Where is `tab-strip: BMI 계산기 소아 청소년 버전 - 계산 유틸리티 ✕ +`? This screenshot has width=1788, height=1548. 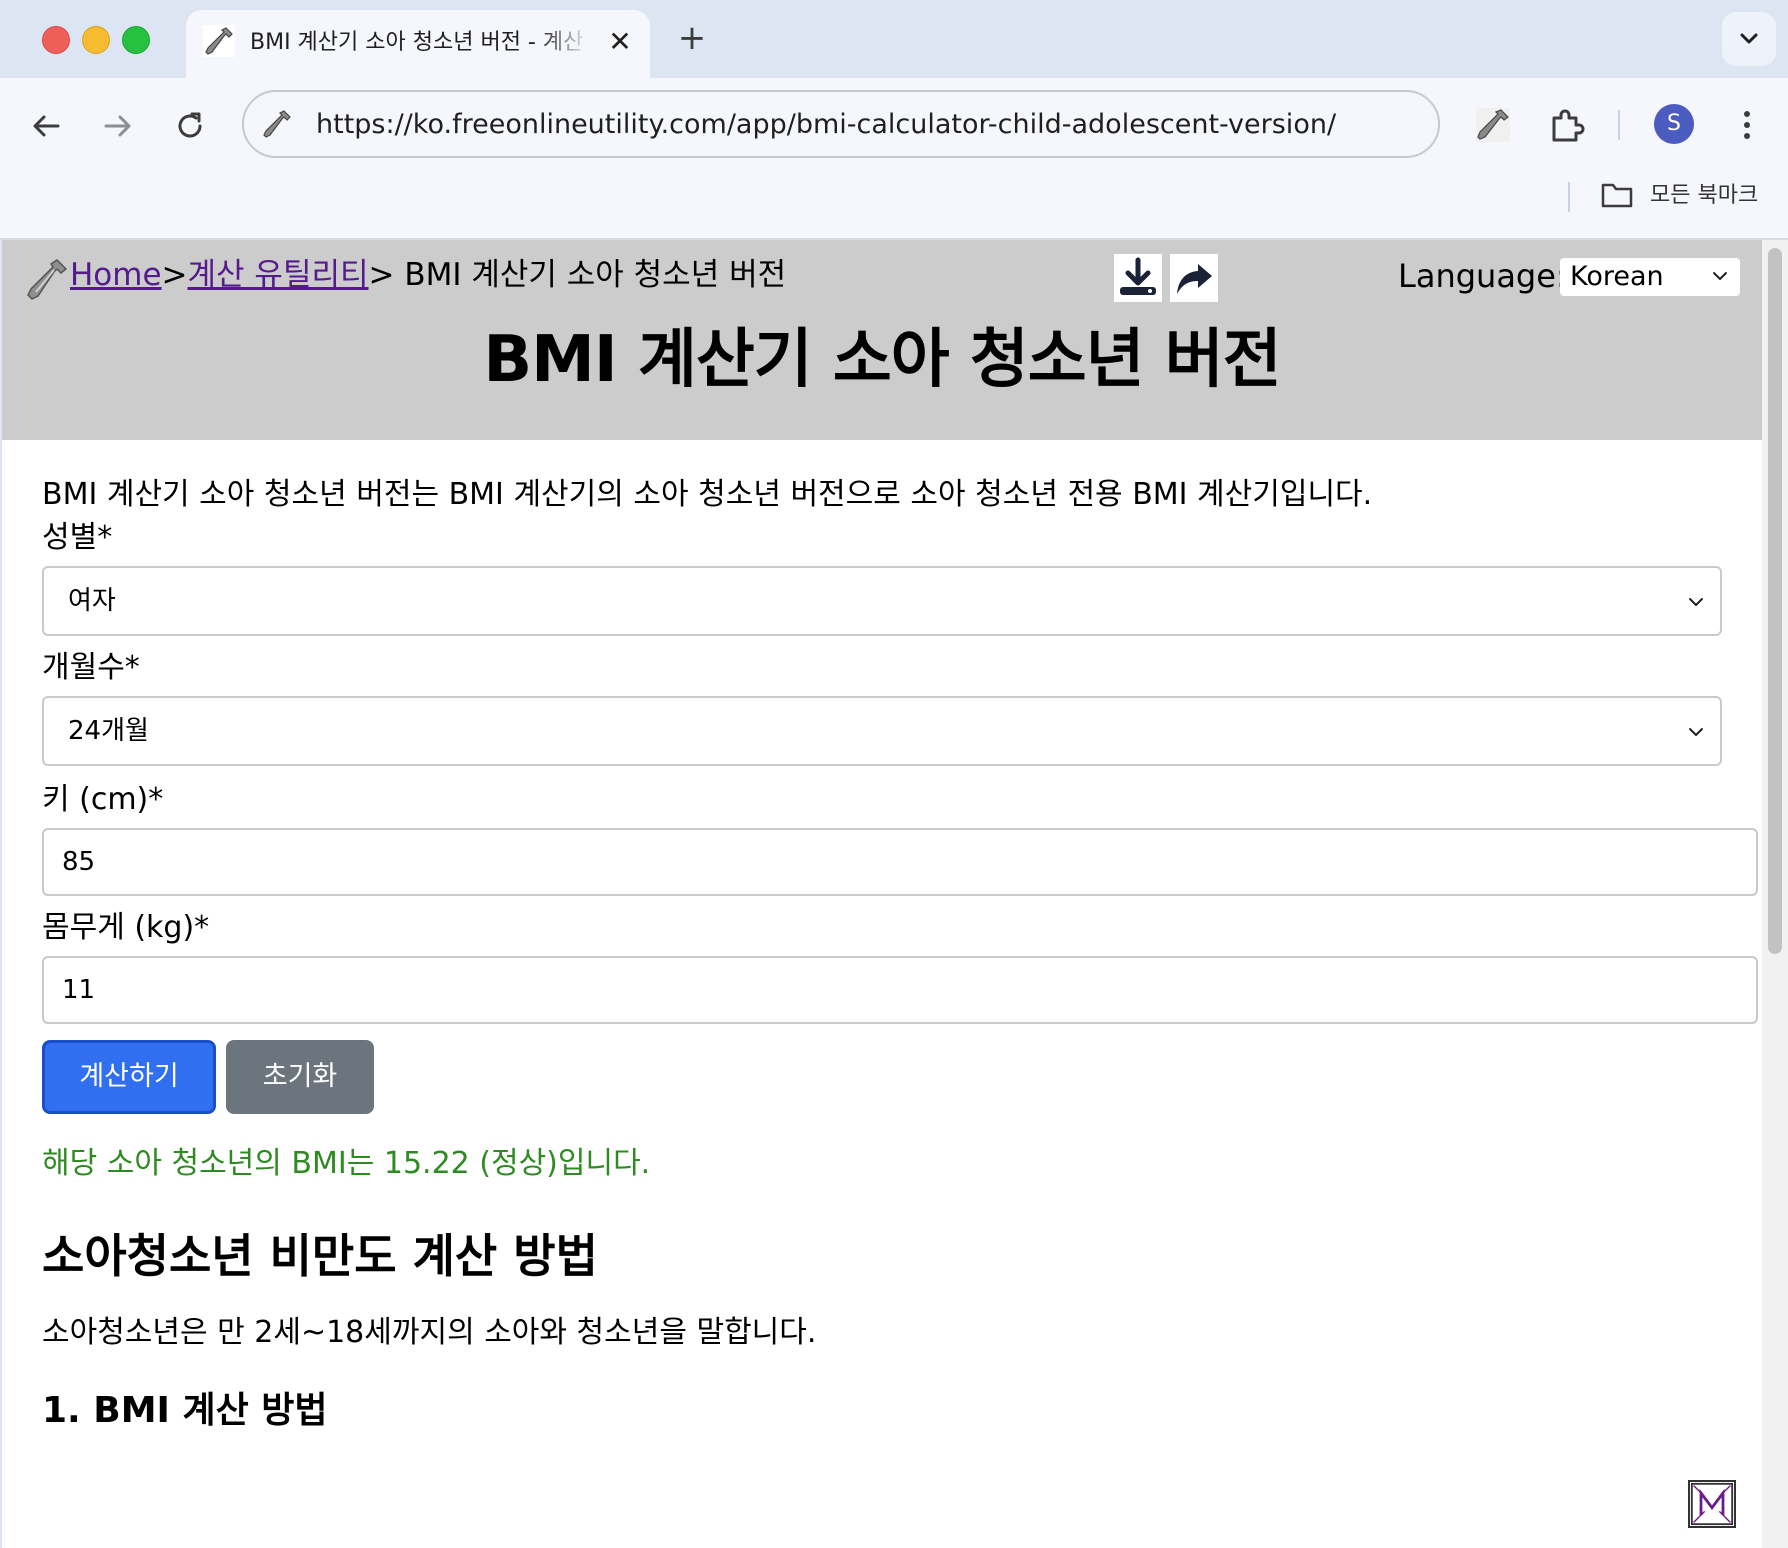 tab-strip: BMI 계산기 소아 청소년 버전 - 계산 유틸리티 ✕ + is located at coordinates (894, 39).